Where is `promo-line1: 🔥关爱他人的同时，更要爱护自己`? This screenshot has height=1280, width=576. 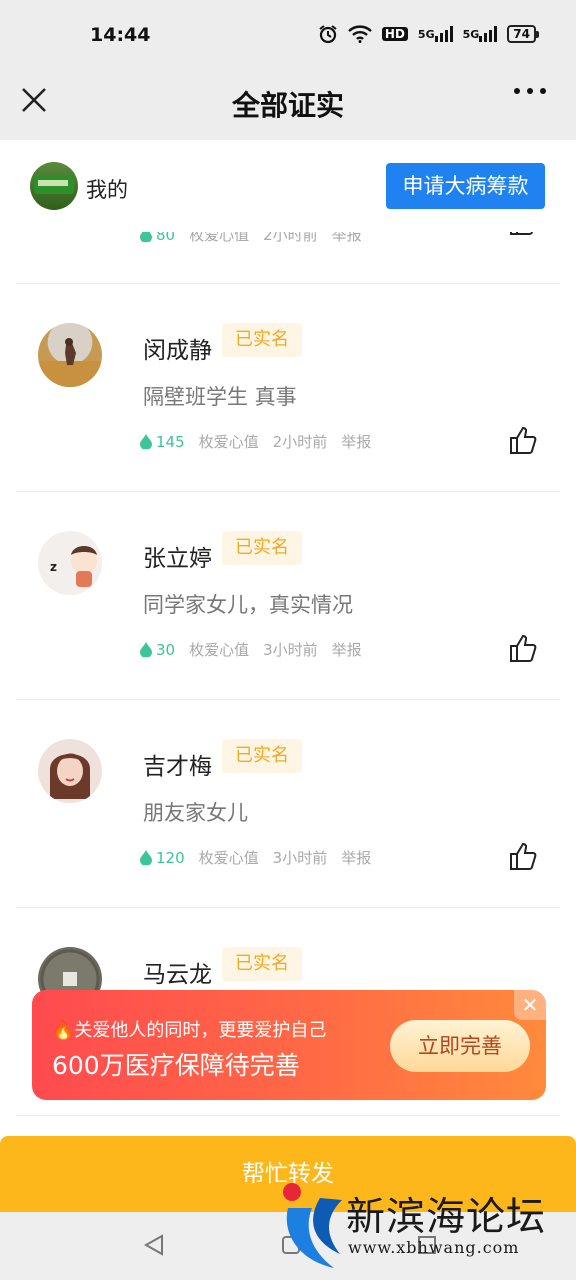 promo-line1: 🔥关爱他人的同时，更要爱护自己 is located at coordinates (189, 1029).